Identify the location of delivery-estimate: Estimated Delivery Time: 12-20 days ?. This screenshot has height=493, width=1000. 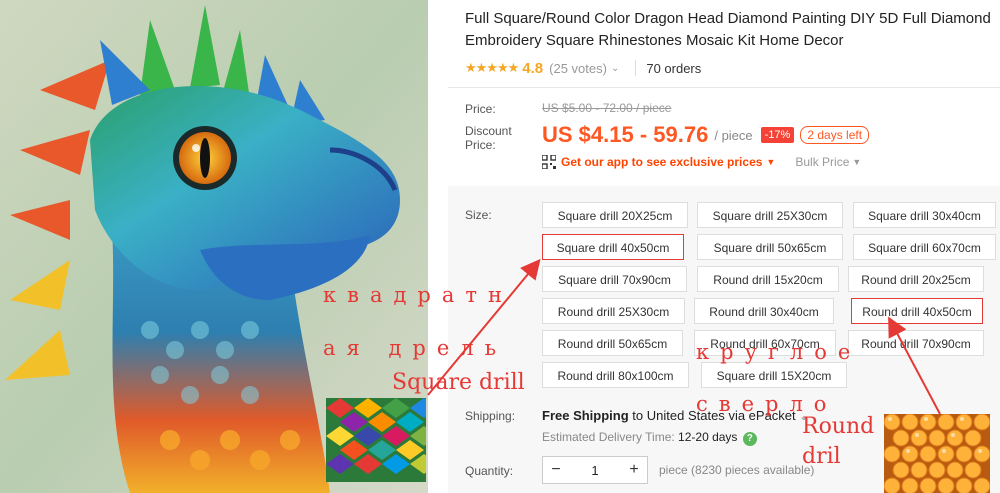
(649, 438).